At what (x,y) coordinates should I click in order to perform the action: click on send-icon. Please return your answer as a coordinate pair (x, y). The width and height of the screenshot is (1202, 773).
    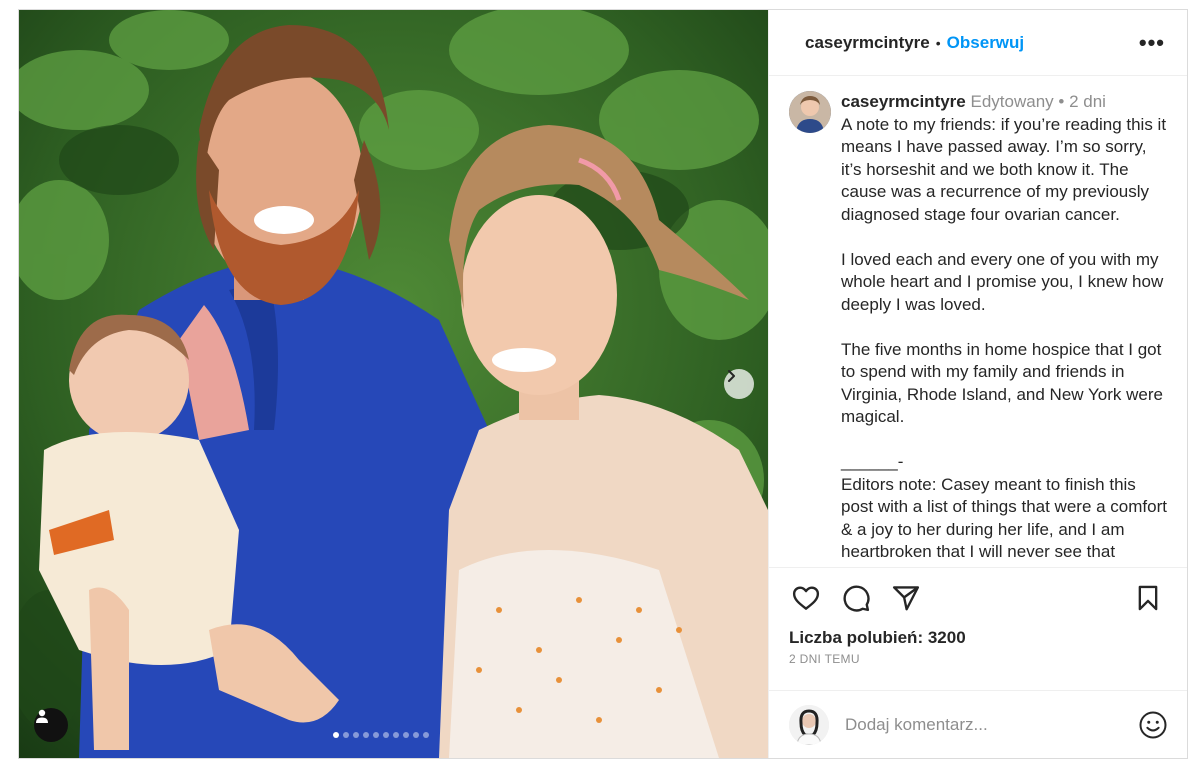
    Looking at the image, I should click on (906, 597).